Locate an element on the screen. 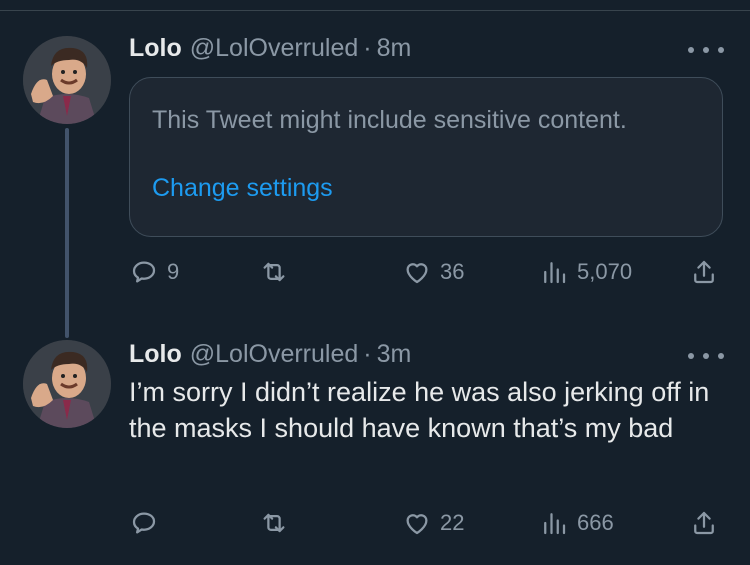 This screenshot has width=750, height=565. tweet-header: Lolo @LolOverruled · 8m is located at coordinates (270, 48).